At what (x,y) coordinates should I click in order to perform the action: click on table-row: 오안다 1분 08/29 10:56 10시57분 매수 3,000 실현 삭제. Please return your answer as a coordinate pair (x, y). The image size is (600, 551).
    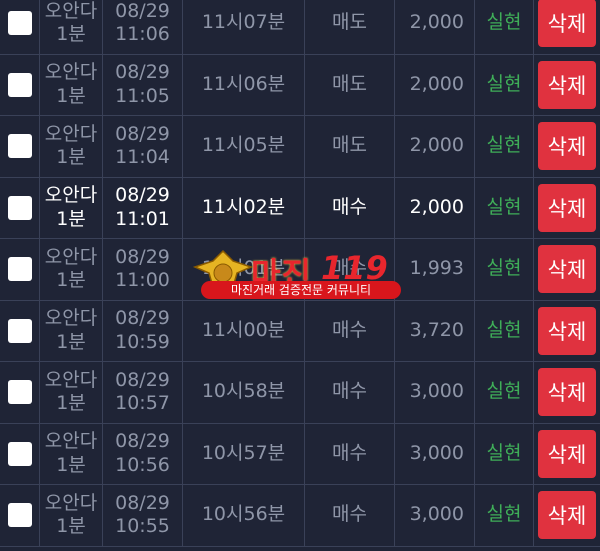
    Looking at the image, I should click on (300, 454).